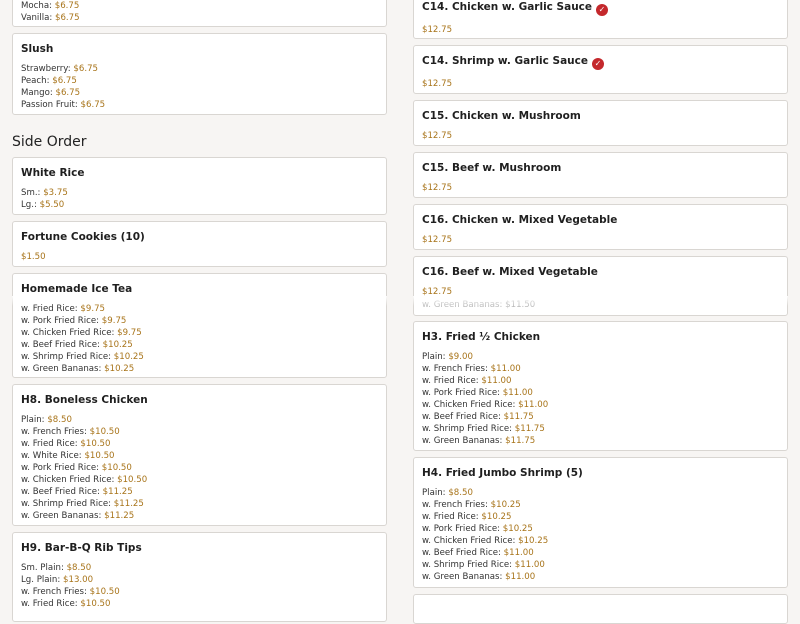 This screenshot has width=800, height=624. I want to click on menu-item-card-c16-chicken: C16. Chicken w. Mixed Vegetable $12.75, so click(600, 227).